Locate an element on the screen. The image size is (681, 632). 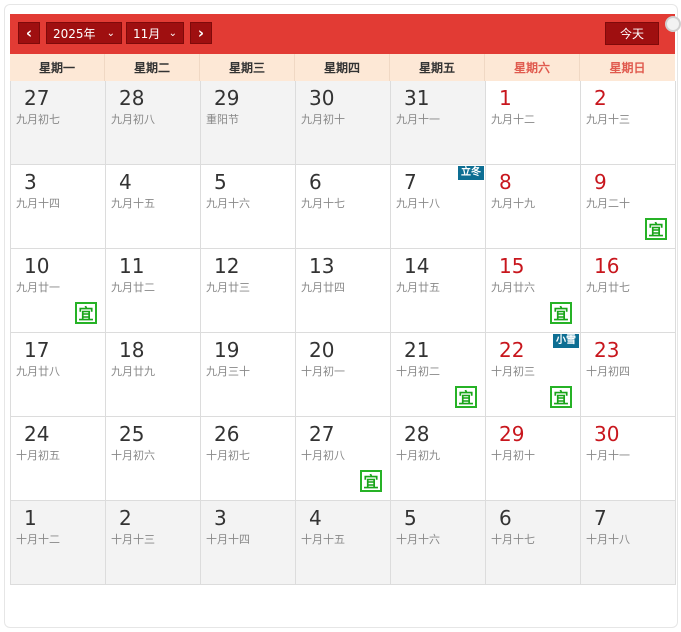
calendar-day-cell: 12 九月廿三 is located at coordinates (248, 291).